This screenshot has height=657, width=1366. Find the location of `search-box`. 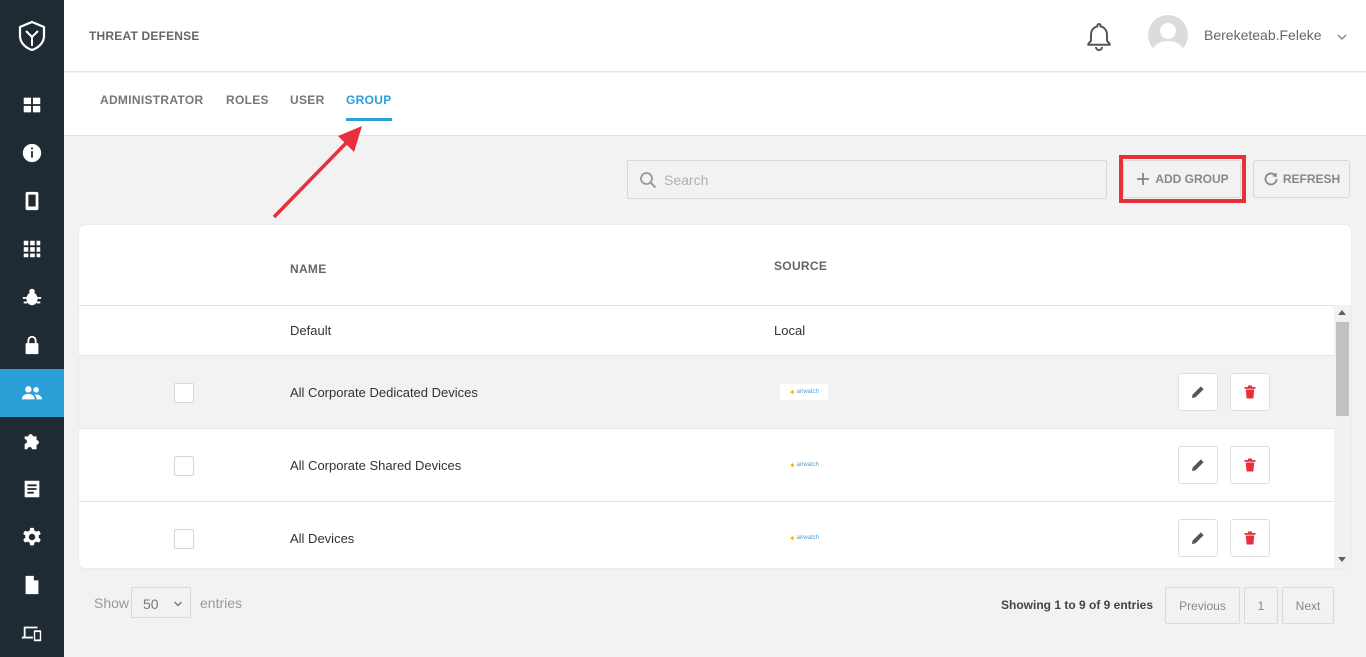

search-box is located at coordinates (867, 179).